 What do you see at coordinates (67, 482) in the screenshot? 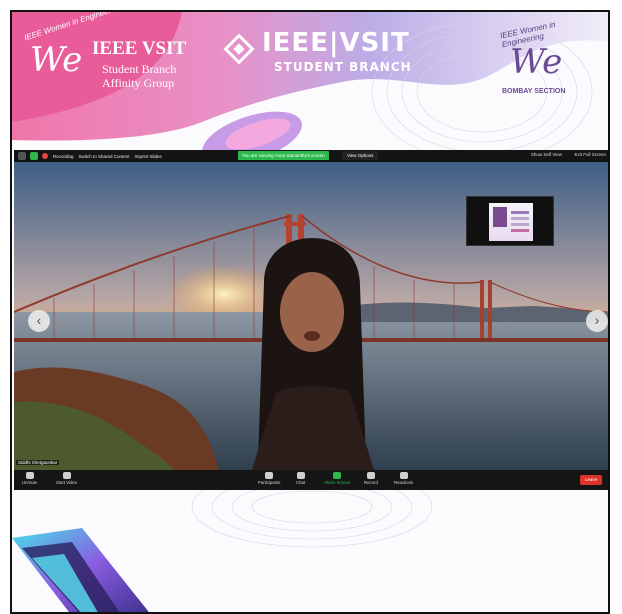
I see `start-video-label: Start Video` at bounding box center [67, 482].